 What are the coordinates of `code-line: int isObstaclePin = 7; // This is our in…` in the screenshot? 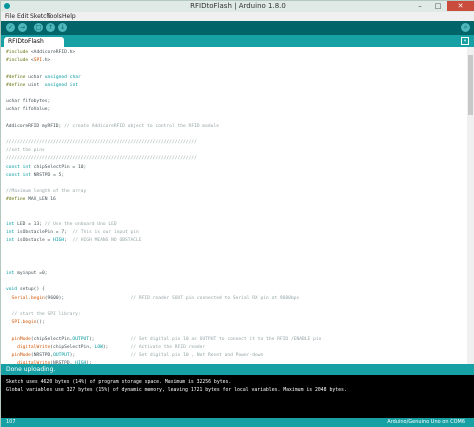 It's located at (163, 233).